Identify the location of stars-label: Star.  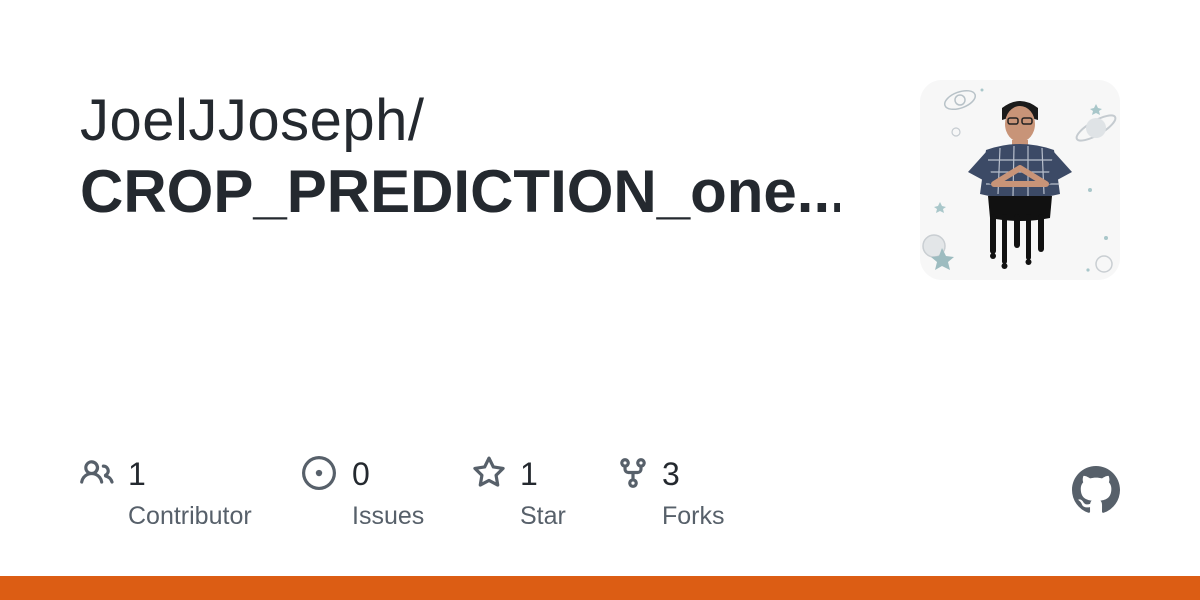
(543, 516).